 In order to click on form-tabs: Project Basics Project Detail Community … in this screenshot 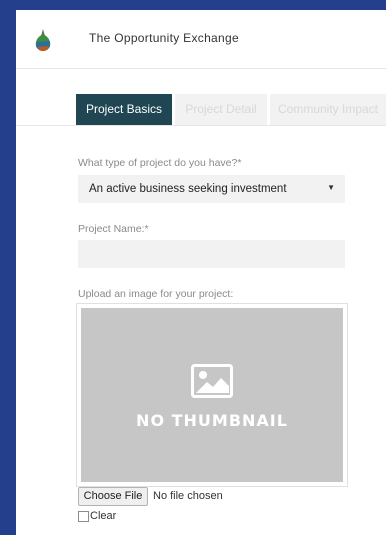, I will do `click(201, 107)`.